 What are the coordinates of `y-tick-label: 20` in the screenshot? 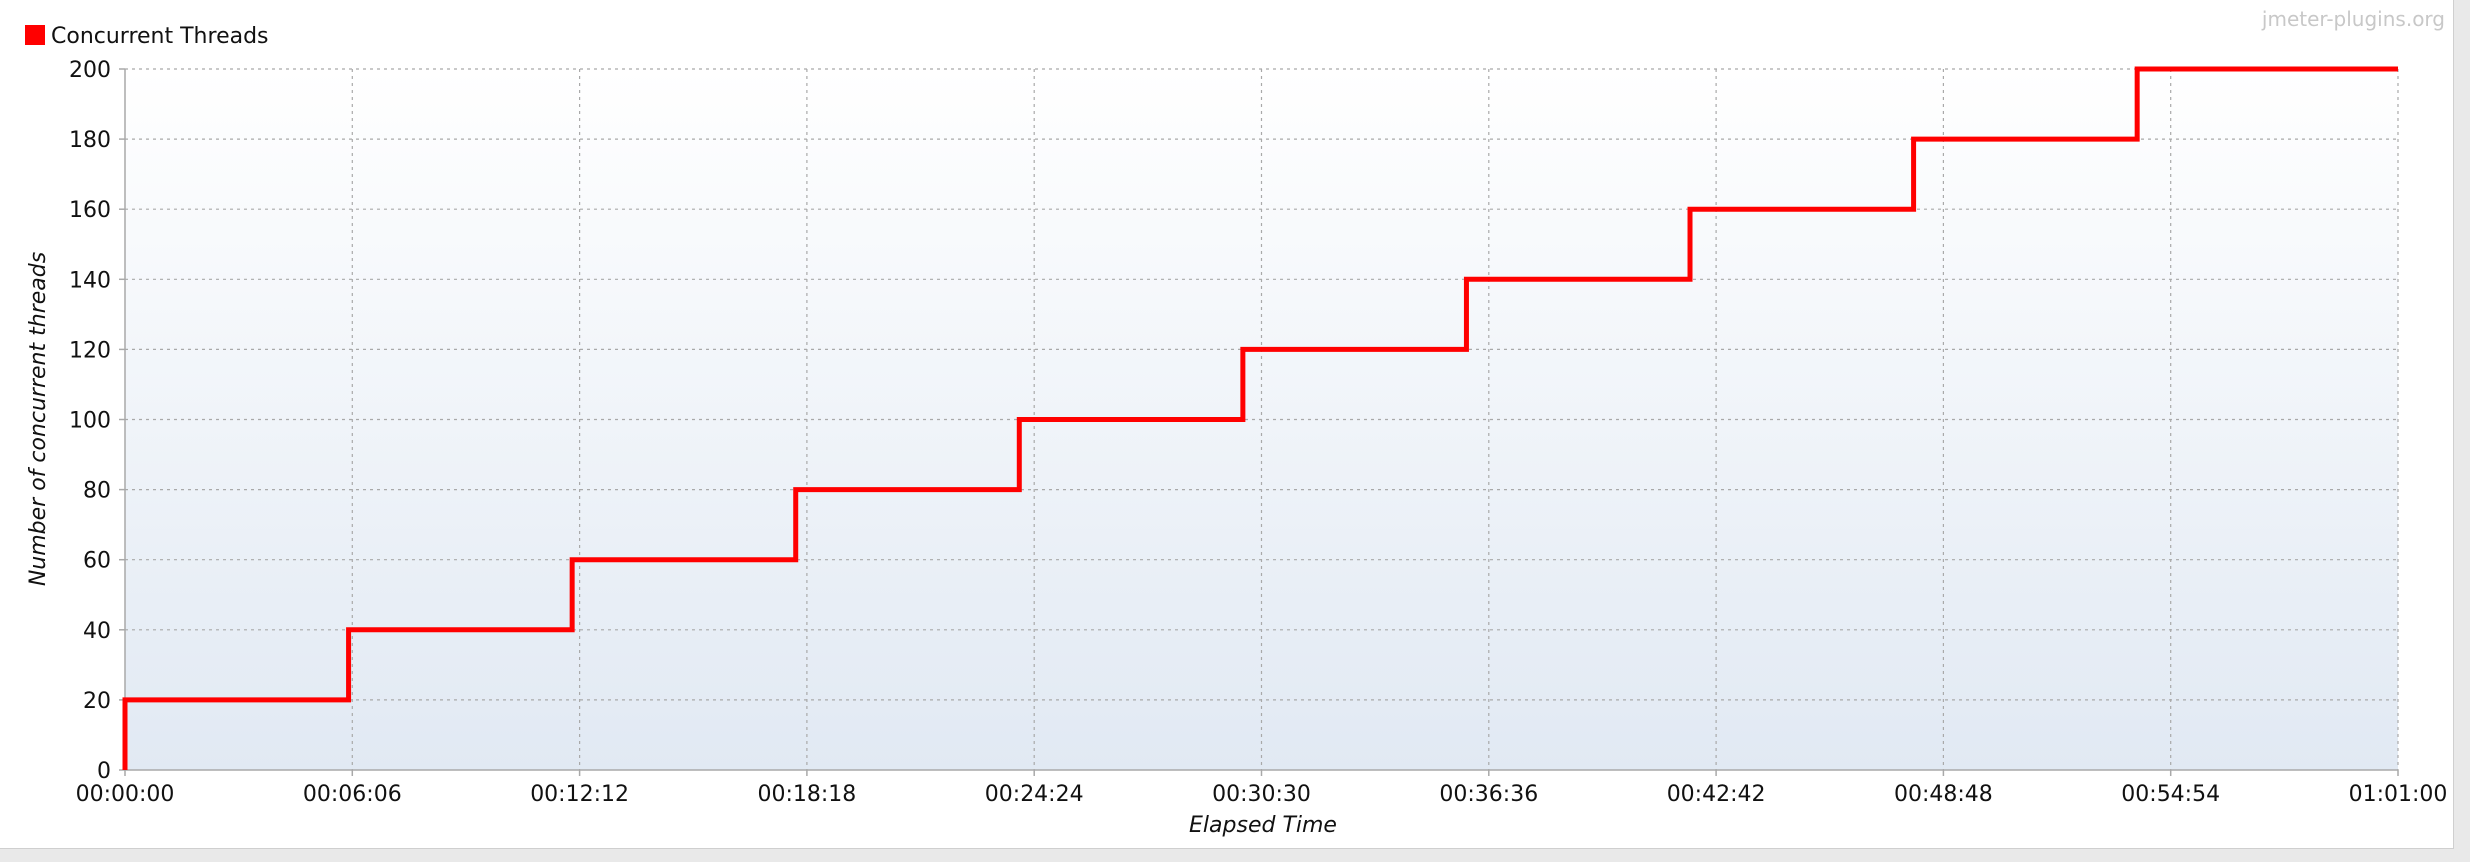 It's located at (97, 701).